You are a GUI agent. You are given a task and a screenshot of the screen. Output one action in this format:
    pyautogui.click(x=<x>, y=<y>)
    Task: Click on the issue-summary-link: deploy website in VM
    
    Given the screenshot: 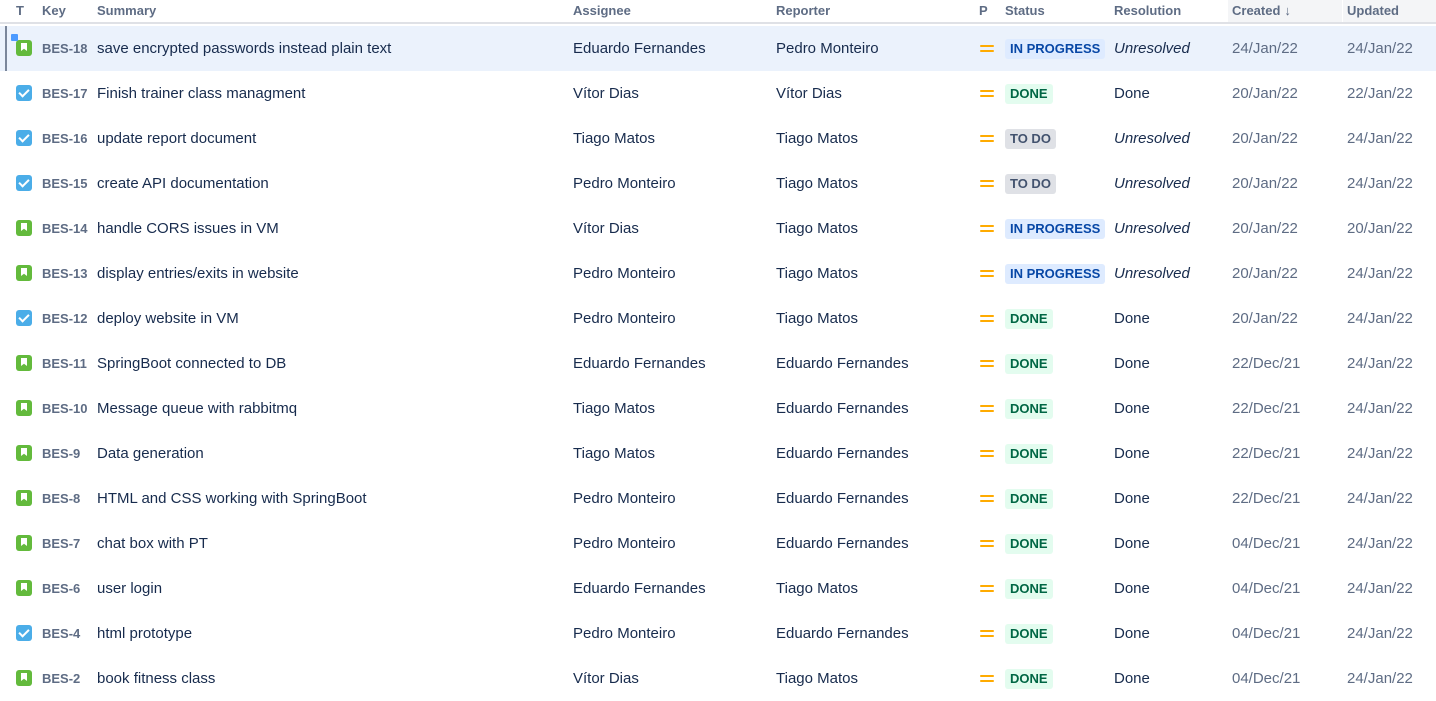 What is the action you would take?
    pyautogui.click(x=168, y=318)
    